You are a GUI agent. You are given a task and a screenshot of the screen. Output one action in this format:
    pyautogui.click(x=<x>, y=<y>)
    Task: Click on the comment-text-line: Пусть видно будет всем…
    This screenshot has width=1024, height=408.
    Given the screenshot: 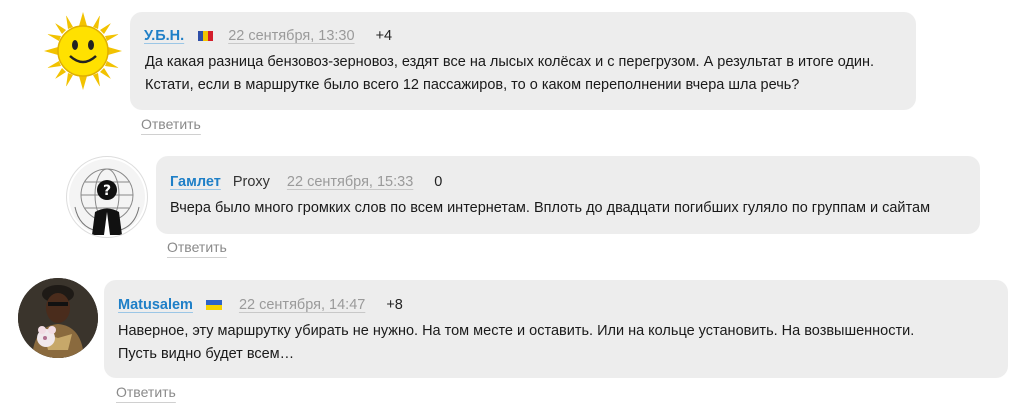 What is the action you would take?
    pyautogui.click(x=206, y=353)
    